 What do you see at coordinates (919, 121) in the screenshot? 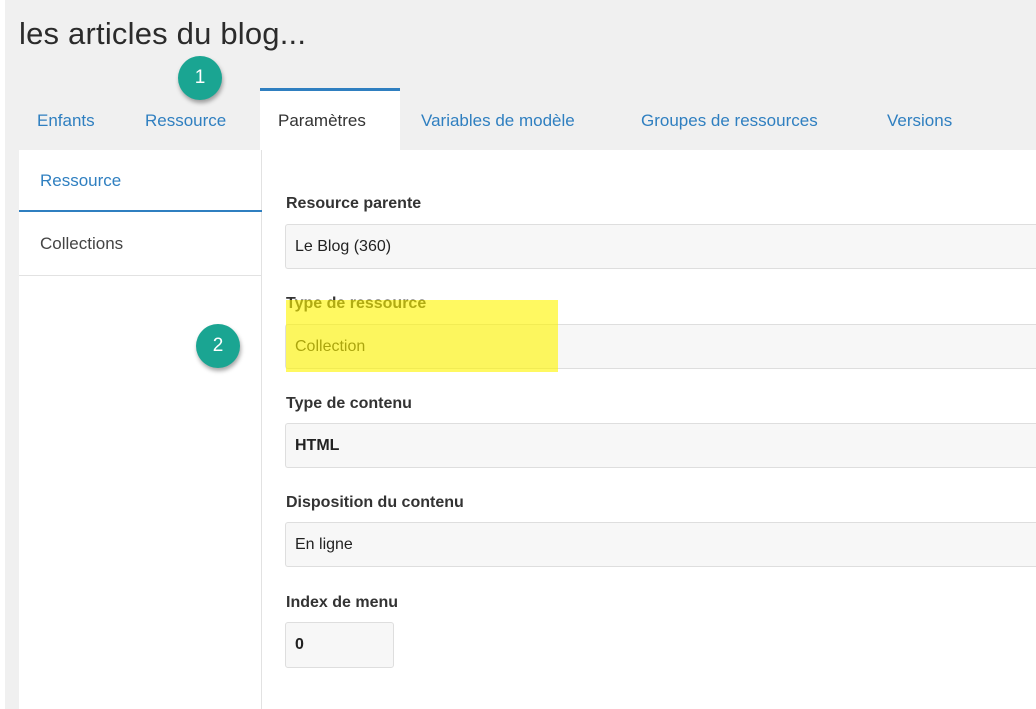
I see `tab-versions: Versions` at bounding box center [919, 121].